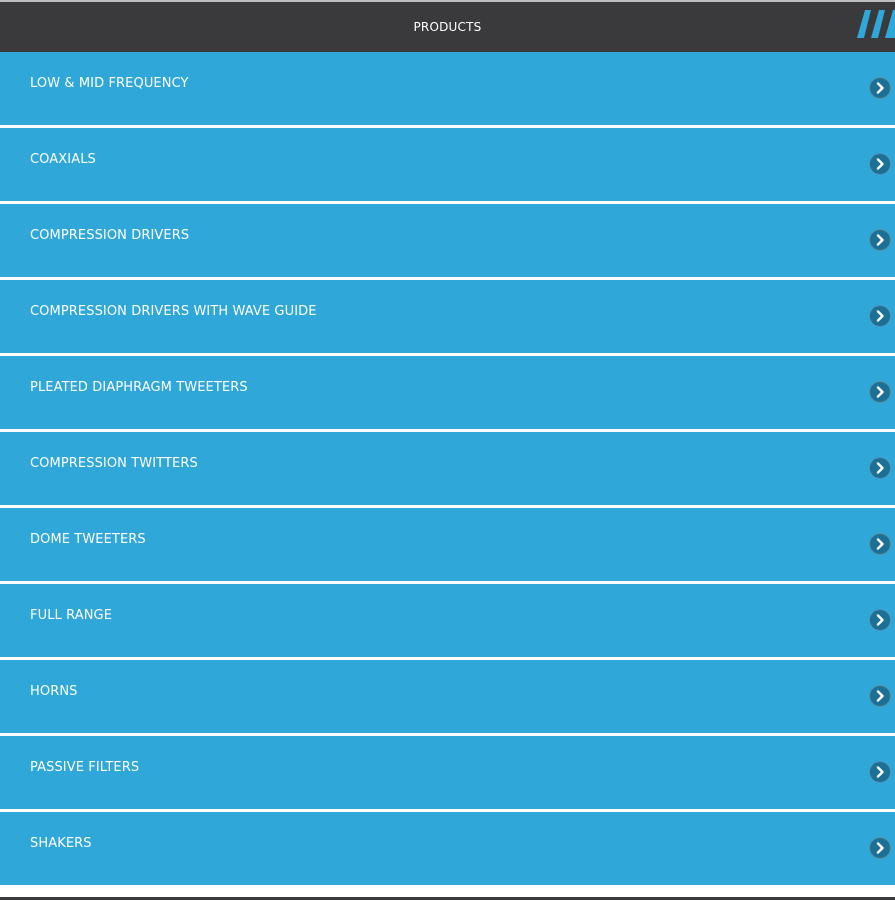 The width and height of the screenshot is (895, 900). Describe the element at coordinates (447, 772) in the screenshot. I see `list-item-passive-filters: PASSIVE FILTERS` at that location.